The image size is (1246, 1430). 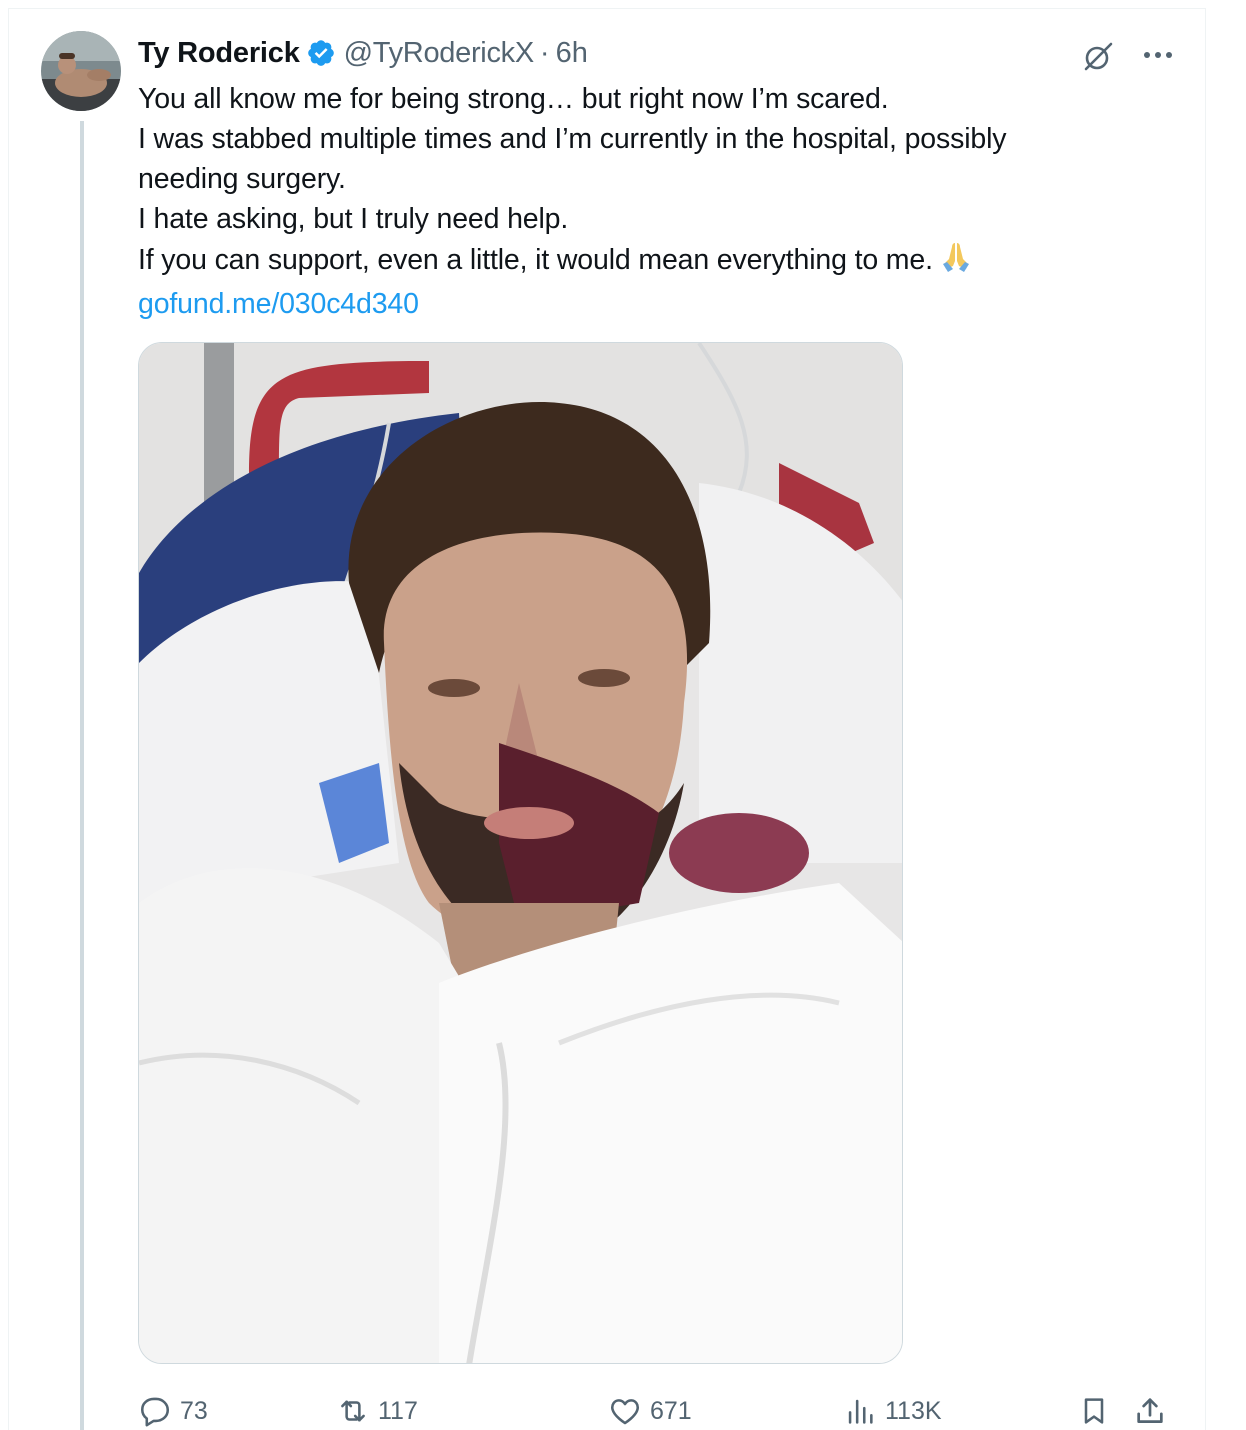 I want to click on tweet-line: needing surgery., so click(x=242, y=179).